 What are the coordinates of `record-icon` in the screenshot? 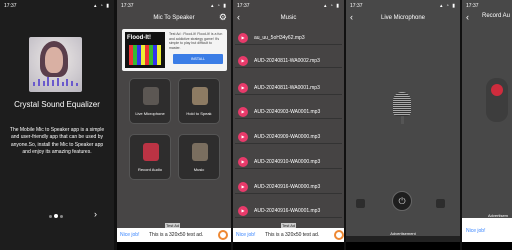 It's located at (151, 152).